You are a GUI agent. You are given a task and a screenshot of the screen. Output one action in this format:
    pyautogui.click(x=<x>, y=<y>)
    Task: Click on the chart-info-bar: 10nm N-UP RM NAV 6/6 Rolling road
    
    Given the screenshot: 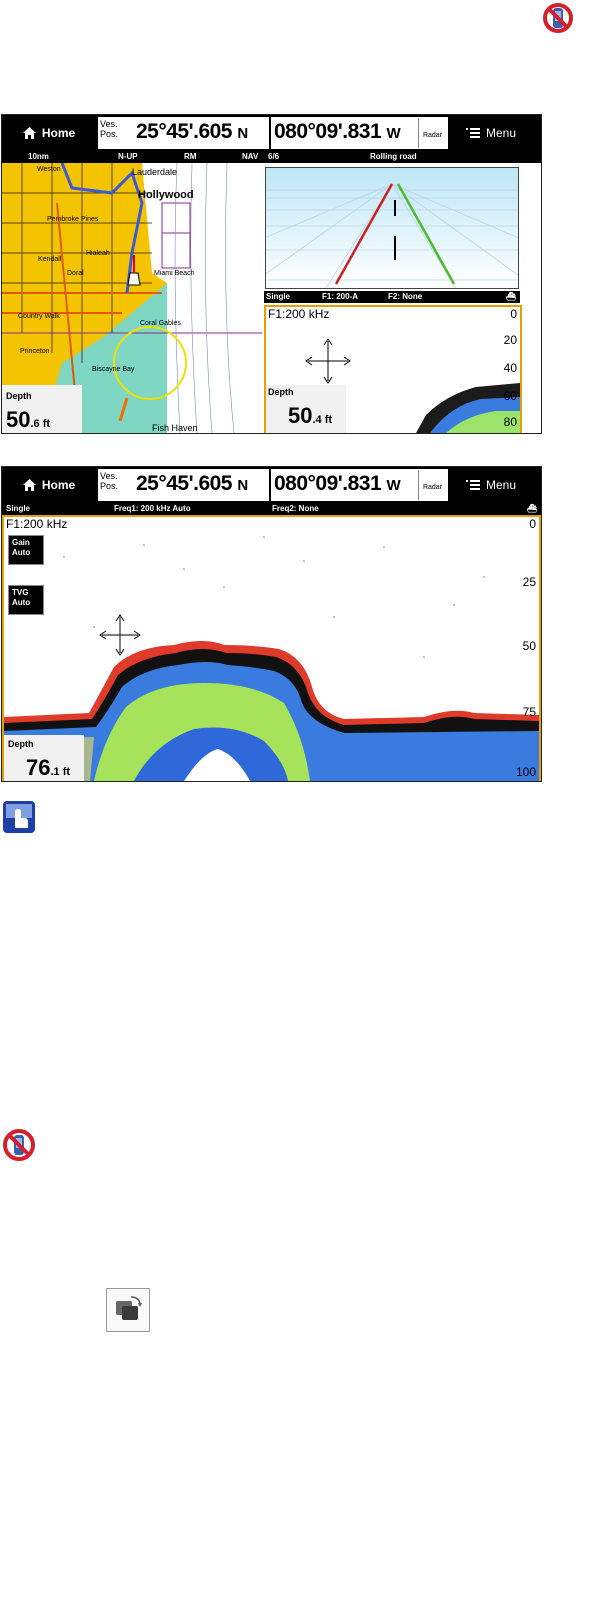 What is the action you would take?
    pyautogui.click(x=271, y=157)
    